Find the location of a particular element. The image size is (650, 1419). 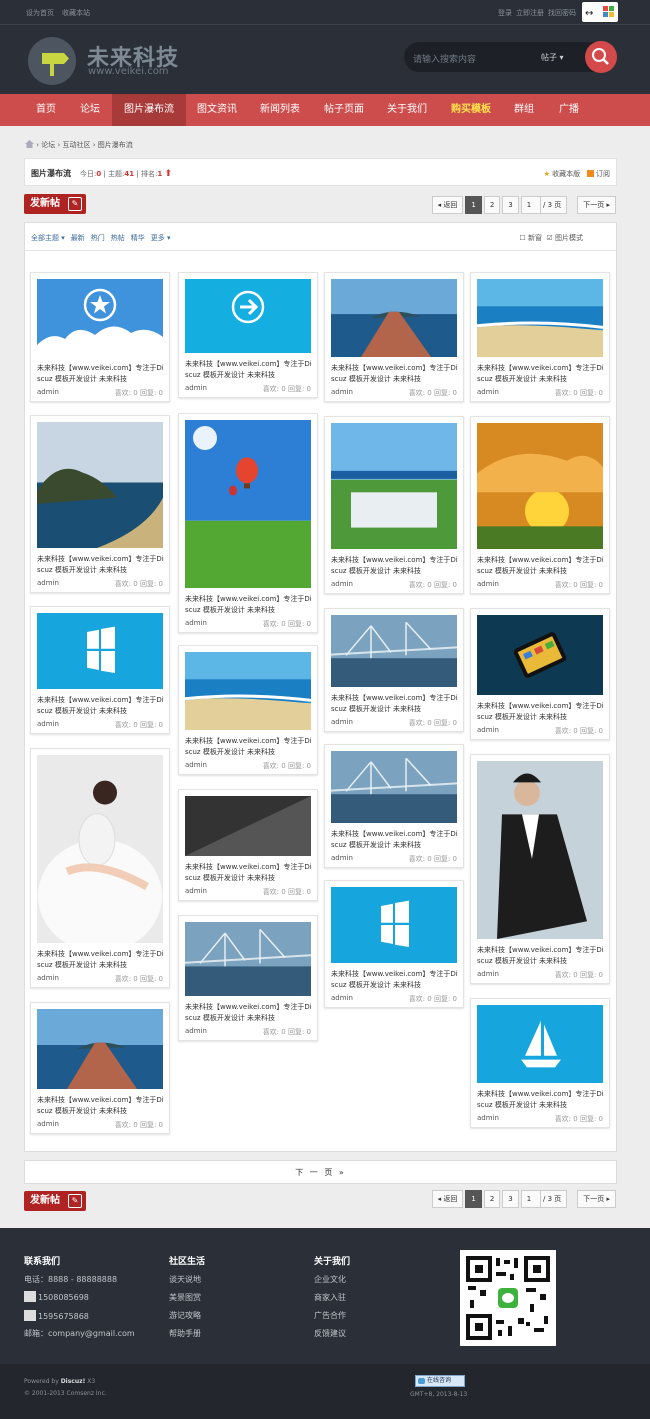

footer-link: 广告合作 is located at coordinates (330, 1315).